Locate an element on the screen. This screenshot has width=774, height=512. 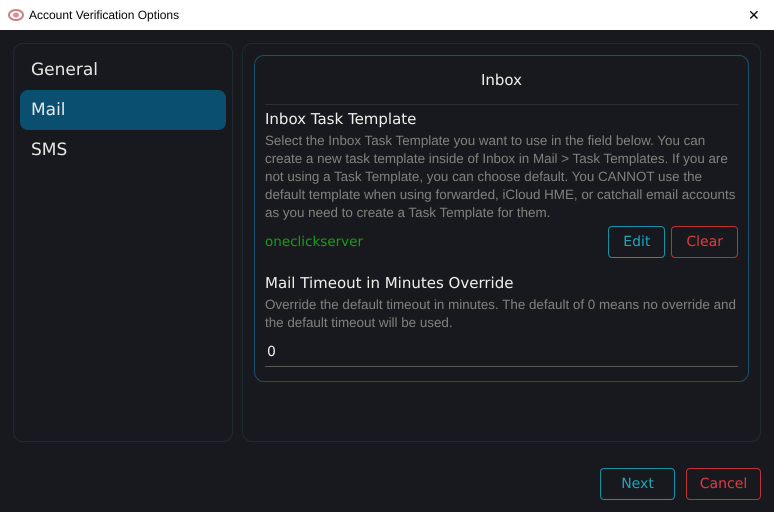
sidebar-item: General is located at coordinates (123, 70).